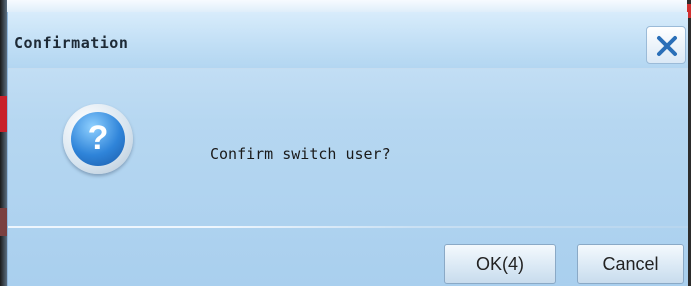 Image resolution: width=691 pixels, height=286 pixels. I want to click on cancel-button: Cancel, so click(630, 264).